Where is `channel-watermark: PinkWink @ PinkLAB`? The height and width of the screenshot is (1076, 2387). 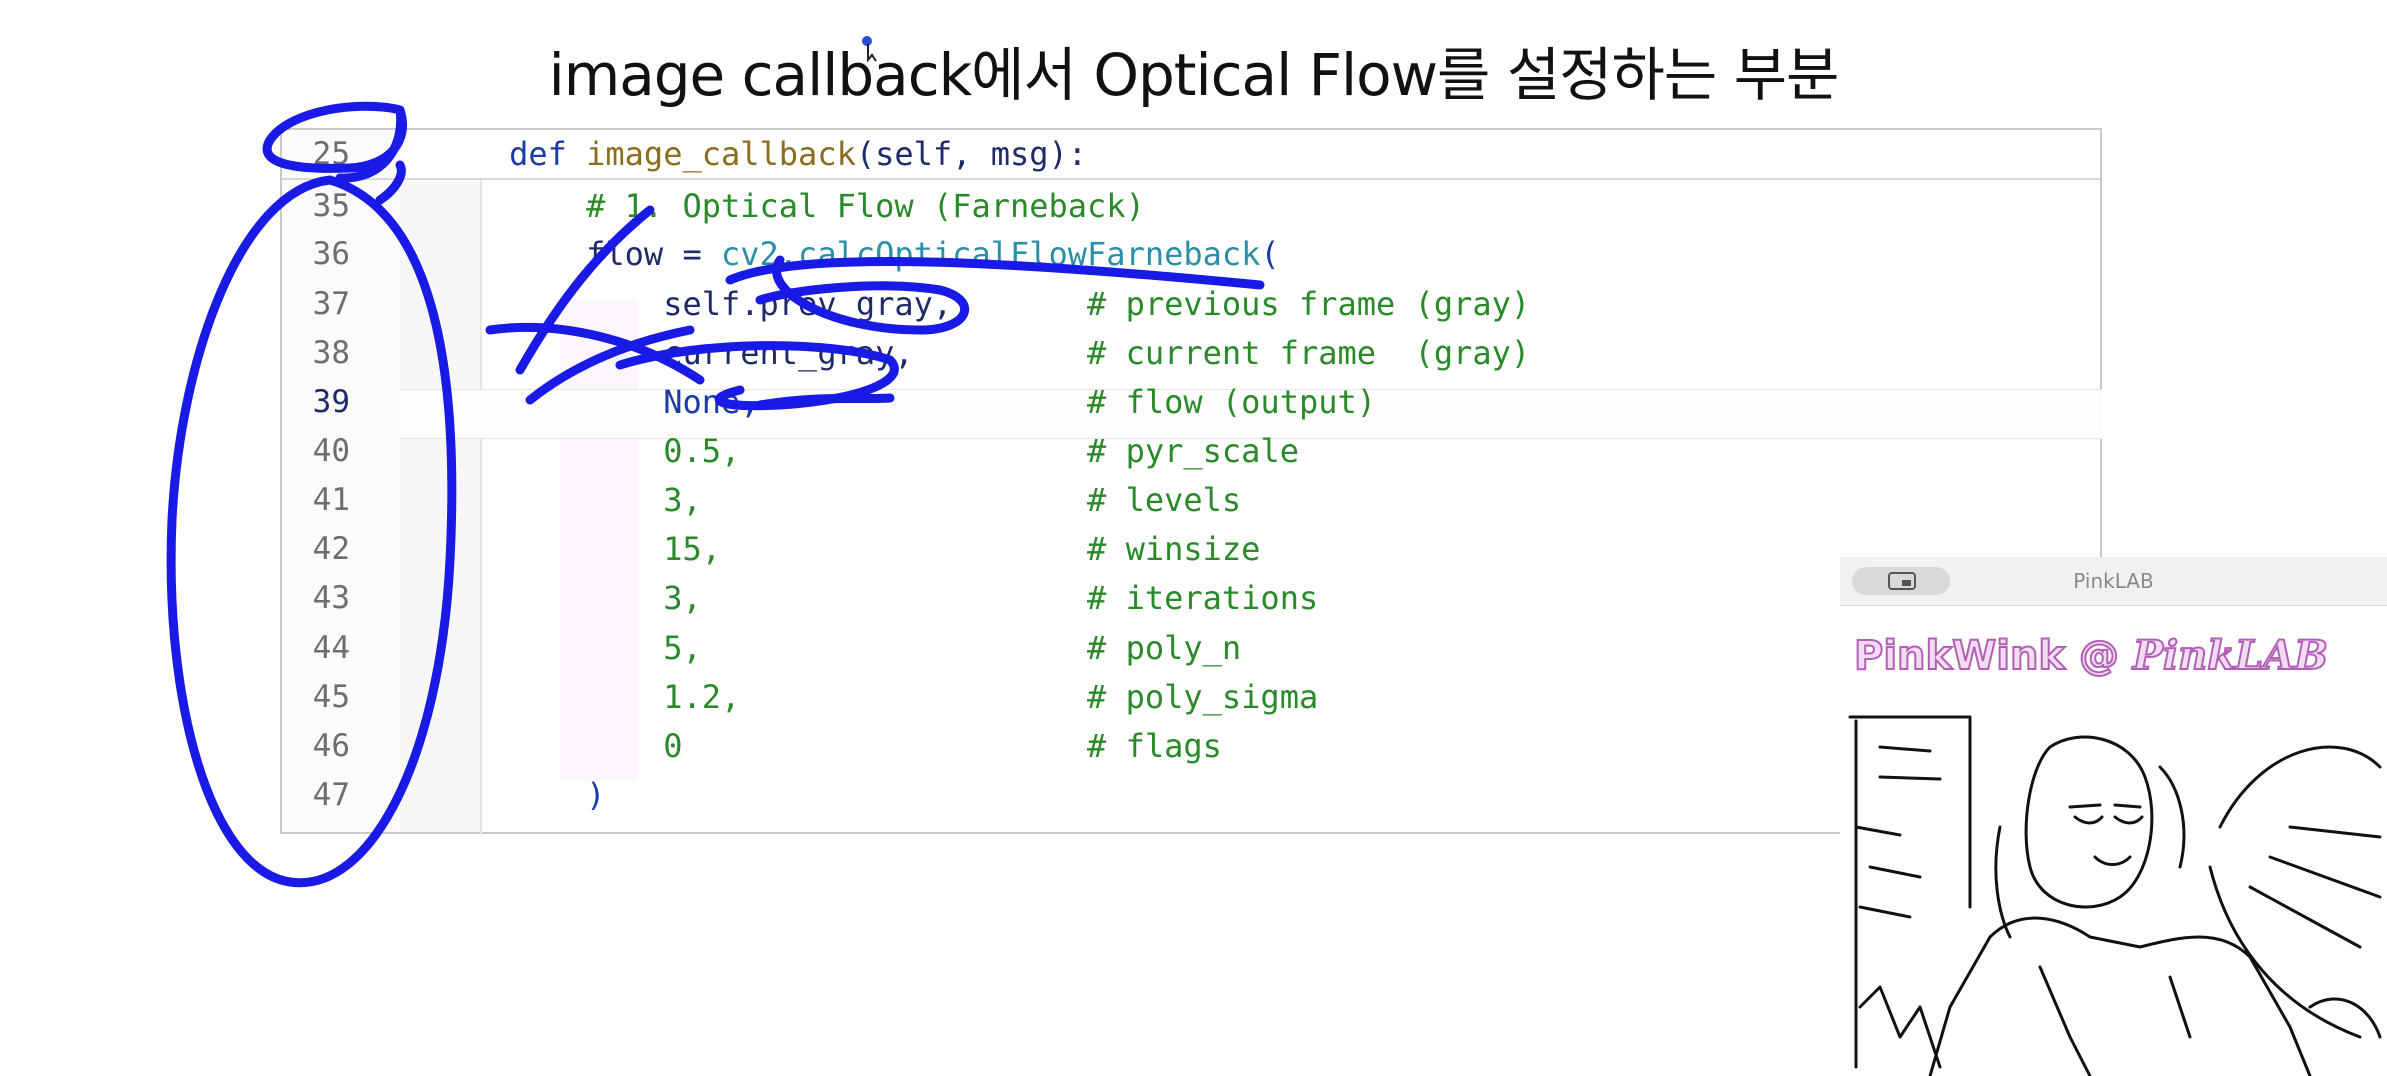 channel-watermark: PinkWink @ PinkLAB is located at coordinates (2091, 655).